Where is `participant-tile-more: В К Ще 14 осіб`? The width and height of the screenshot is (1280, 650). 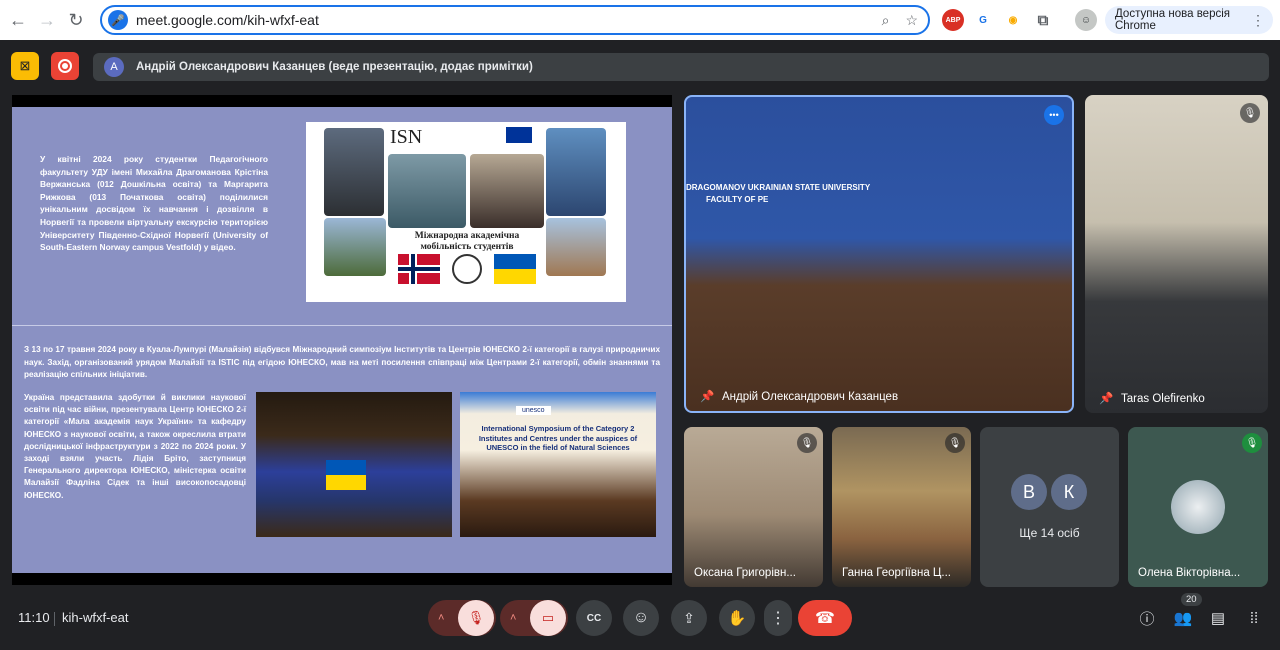 participant-tile-more: В К Ще 14 осіб is located at coordinates (1049, 507).